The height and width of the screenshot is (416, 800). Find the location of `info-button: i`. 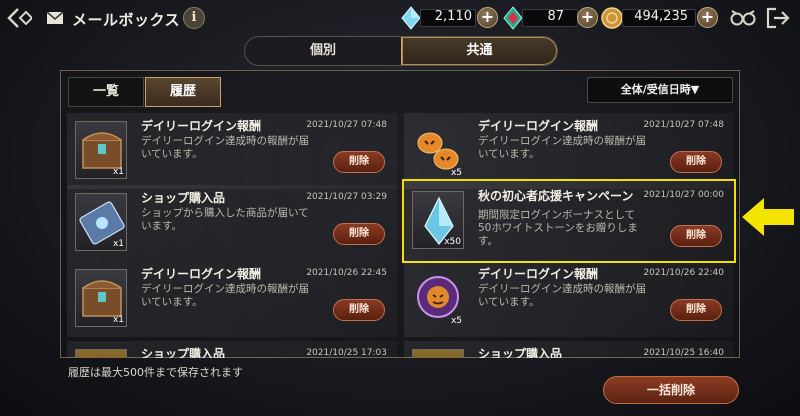

info-button: i is located at coordinates (194, 18).